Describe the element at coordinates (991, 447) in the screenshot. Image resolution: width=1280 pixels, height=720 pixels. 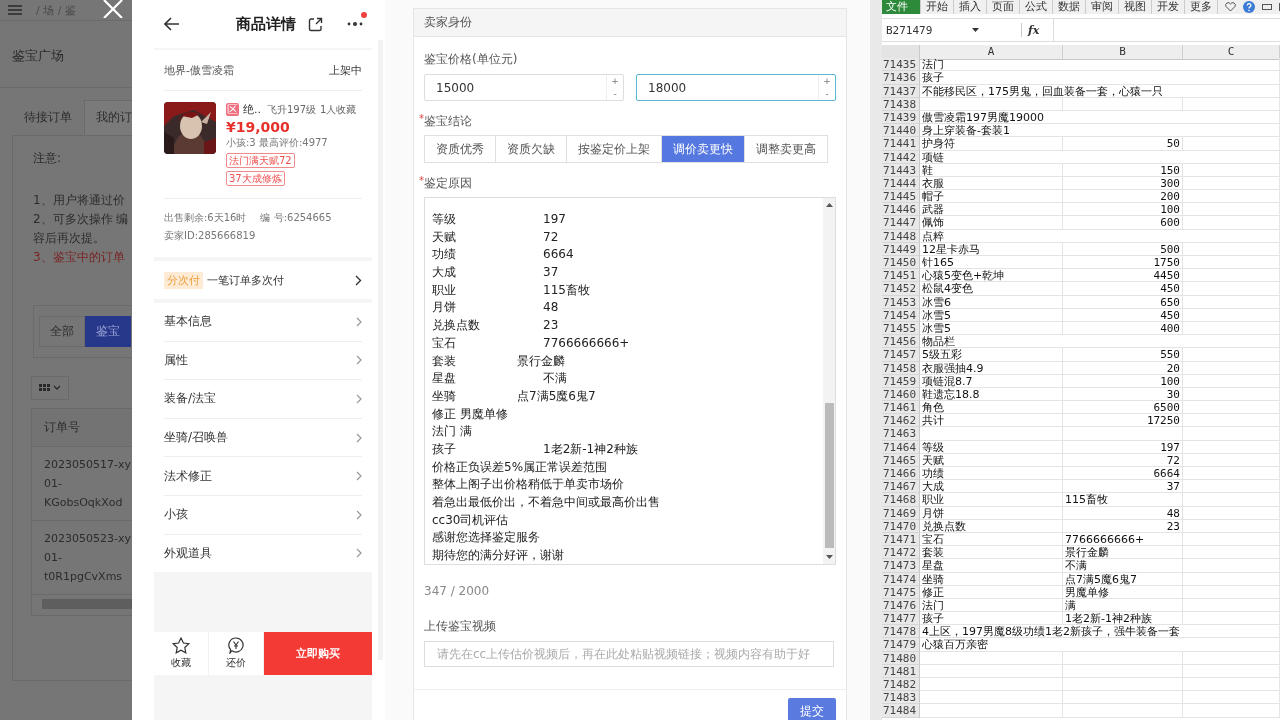
I see `table-cell: 等级` at that location.